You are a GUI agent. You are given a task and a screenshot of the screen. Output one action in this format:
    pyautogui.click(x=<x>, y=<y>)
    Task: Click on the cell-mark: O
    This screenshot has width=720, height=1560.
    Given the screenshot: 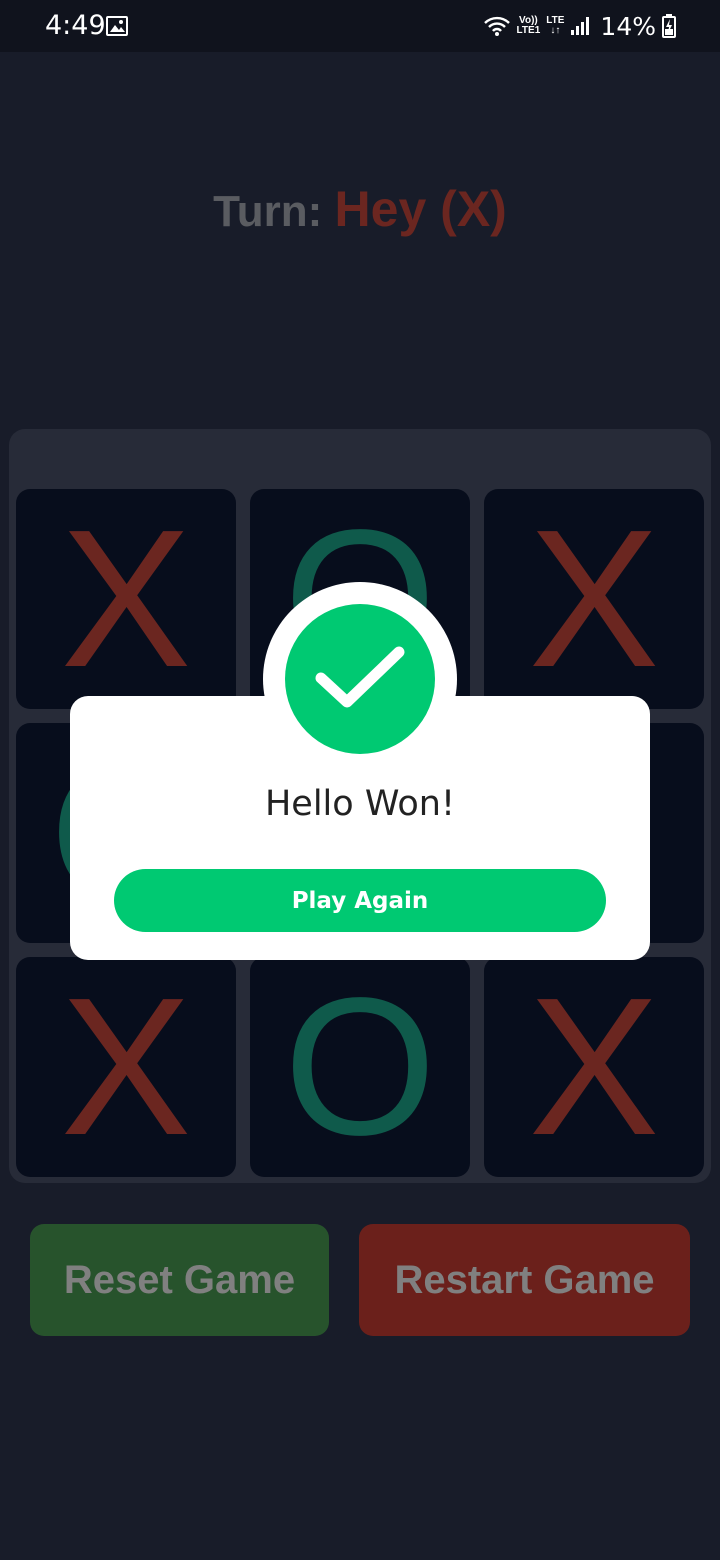 What is the action you would take?
    pyautogui.click(x=360, y=1066)
    